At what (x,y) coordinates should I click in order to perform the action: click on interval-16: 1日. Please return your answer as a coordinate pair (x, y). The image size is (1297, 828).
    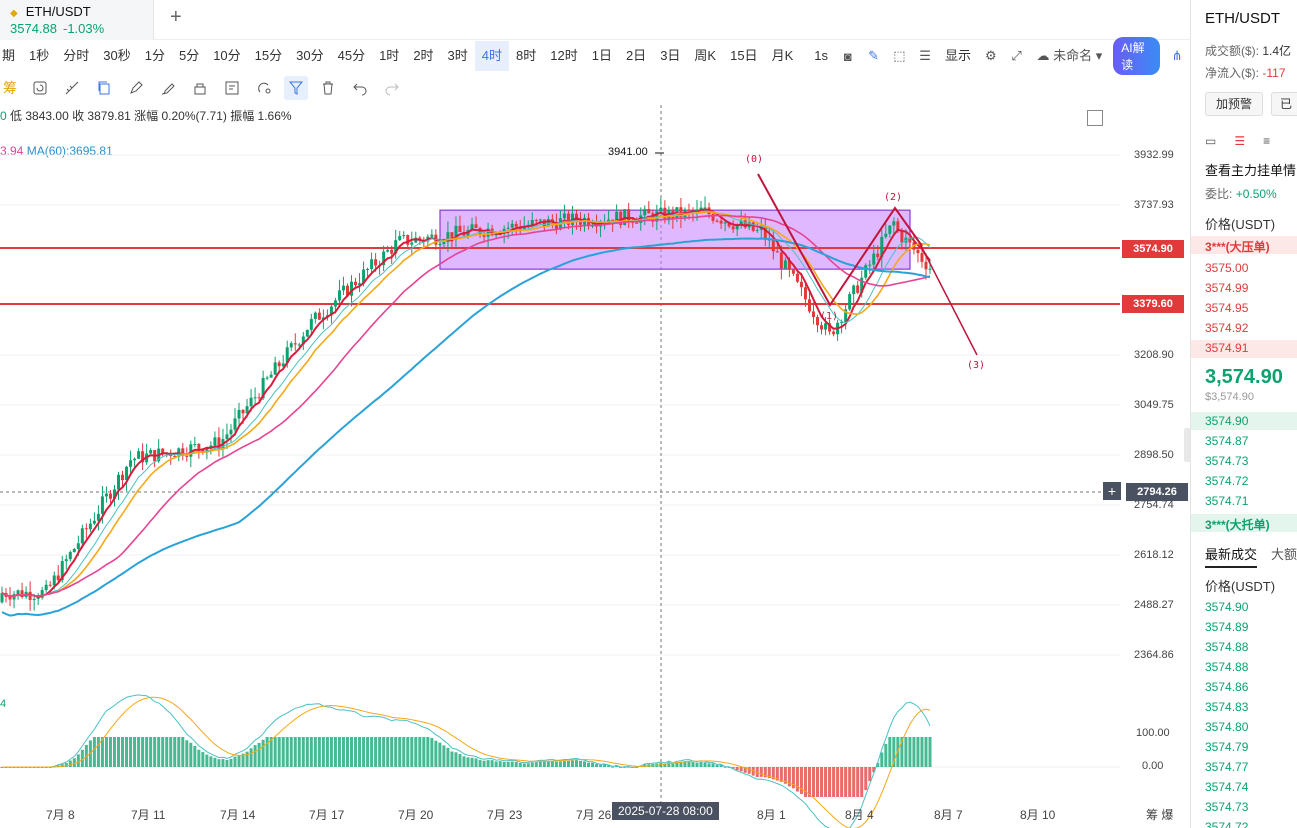
    Looking at the image, I should click on (602, 56).